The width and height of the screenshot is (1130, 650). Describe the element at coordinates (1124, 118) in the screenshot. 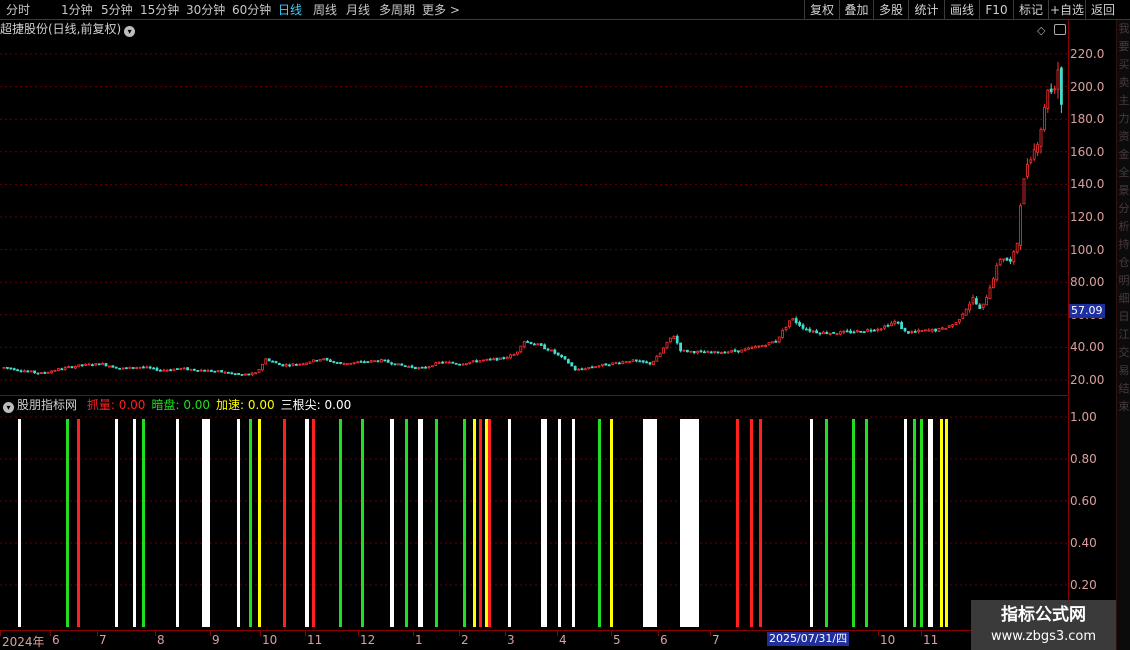

I see `side-strip-char: 力` at that location.